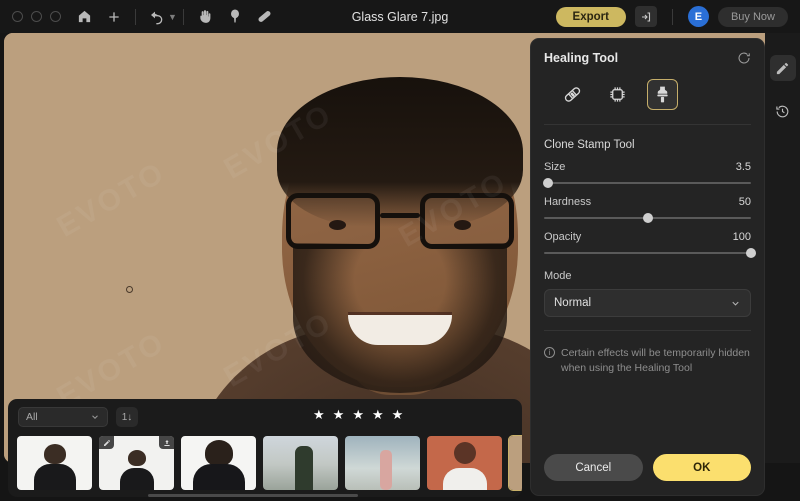 The image size is (800, 501). Describe the element at coordinates (63, 417) in the screenshot. I see `filter-select: All` at that location.